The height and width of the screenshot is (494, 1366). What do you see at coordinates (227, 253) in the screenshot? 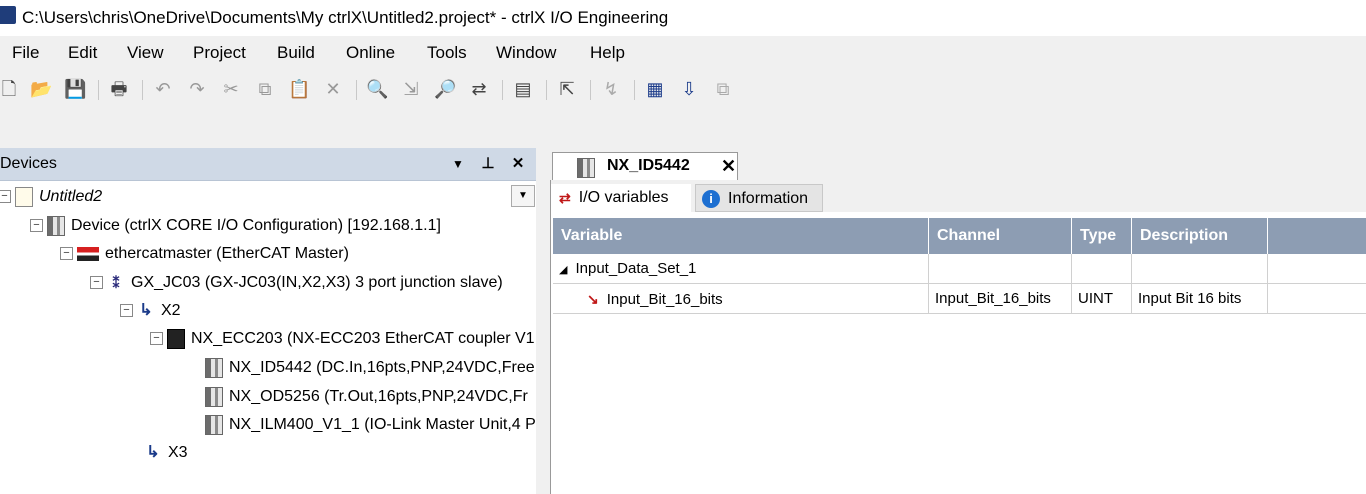
I see `tree-item-label: ethercatmaster (EtherCAT Master)` at bounding box center [227, 253].